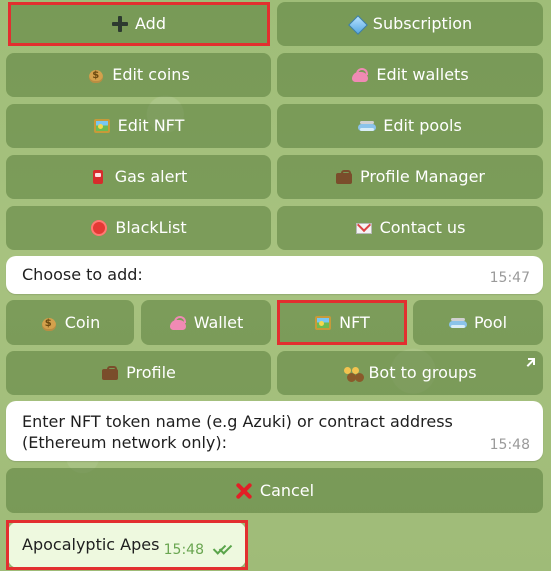 This screenshot has height=571, width=551. I want to click on gas-alert-button: Gas alert, so click(138, 177).